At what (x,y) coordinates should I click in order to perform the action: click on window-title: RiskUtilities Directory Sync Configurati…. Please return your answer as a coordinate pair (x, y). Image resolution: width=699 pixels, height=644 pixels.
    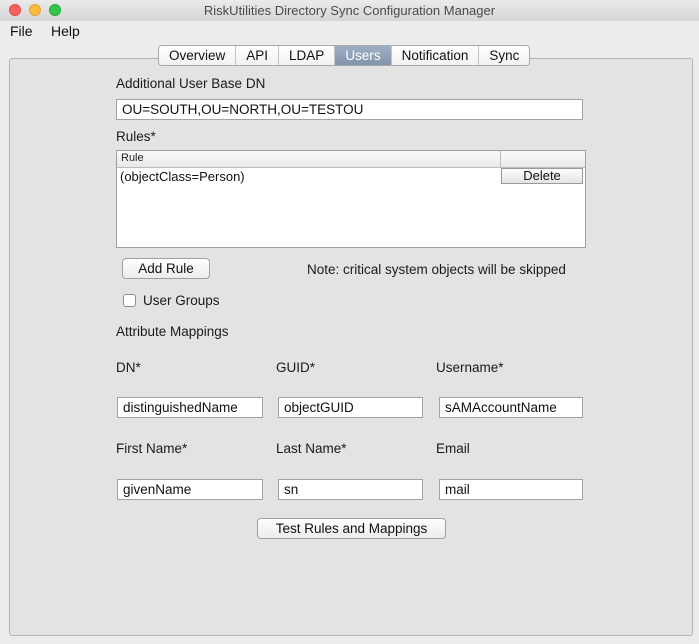
    Looking at the image, I should click on (349, 10).